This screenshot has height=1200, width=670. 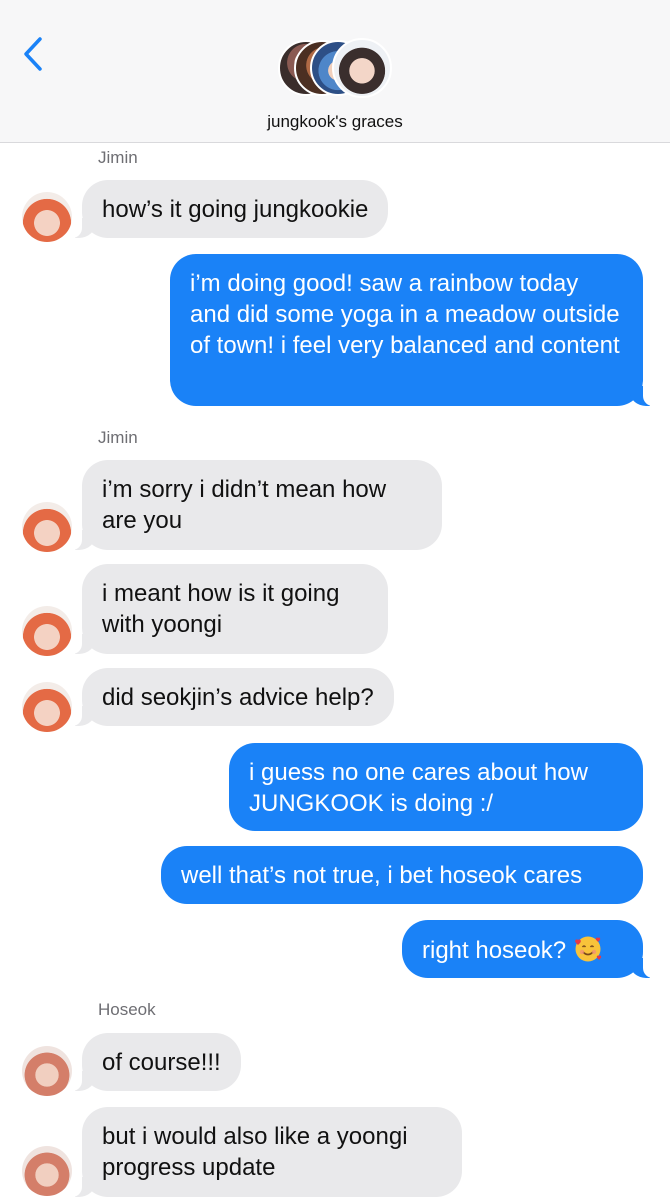 I want to click on message-text: right hoseok?, so click(x=494, y=950).